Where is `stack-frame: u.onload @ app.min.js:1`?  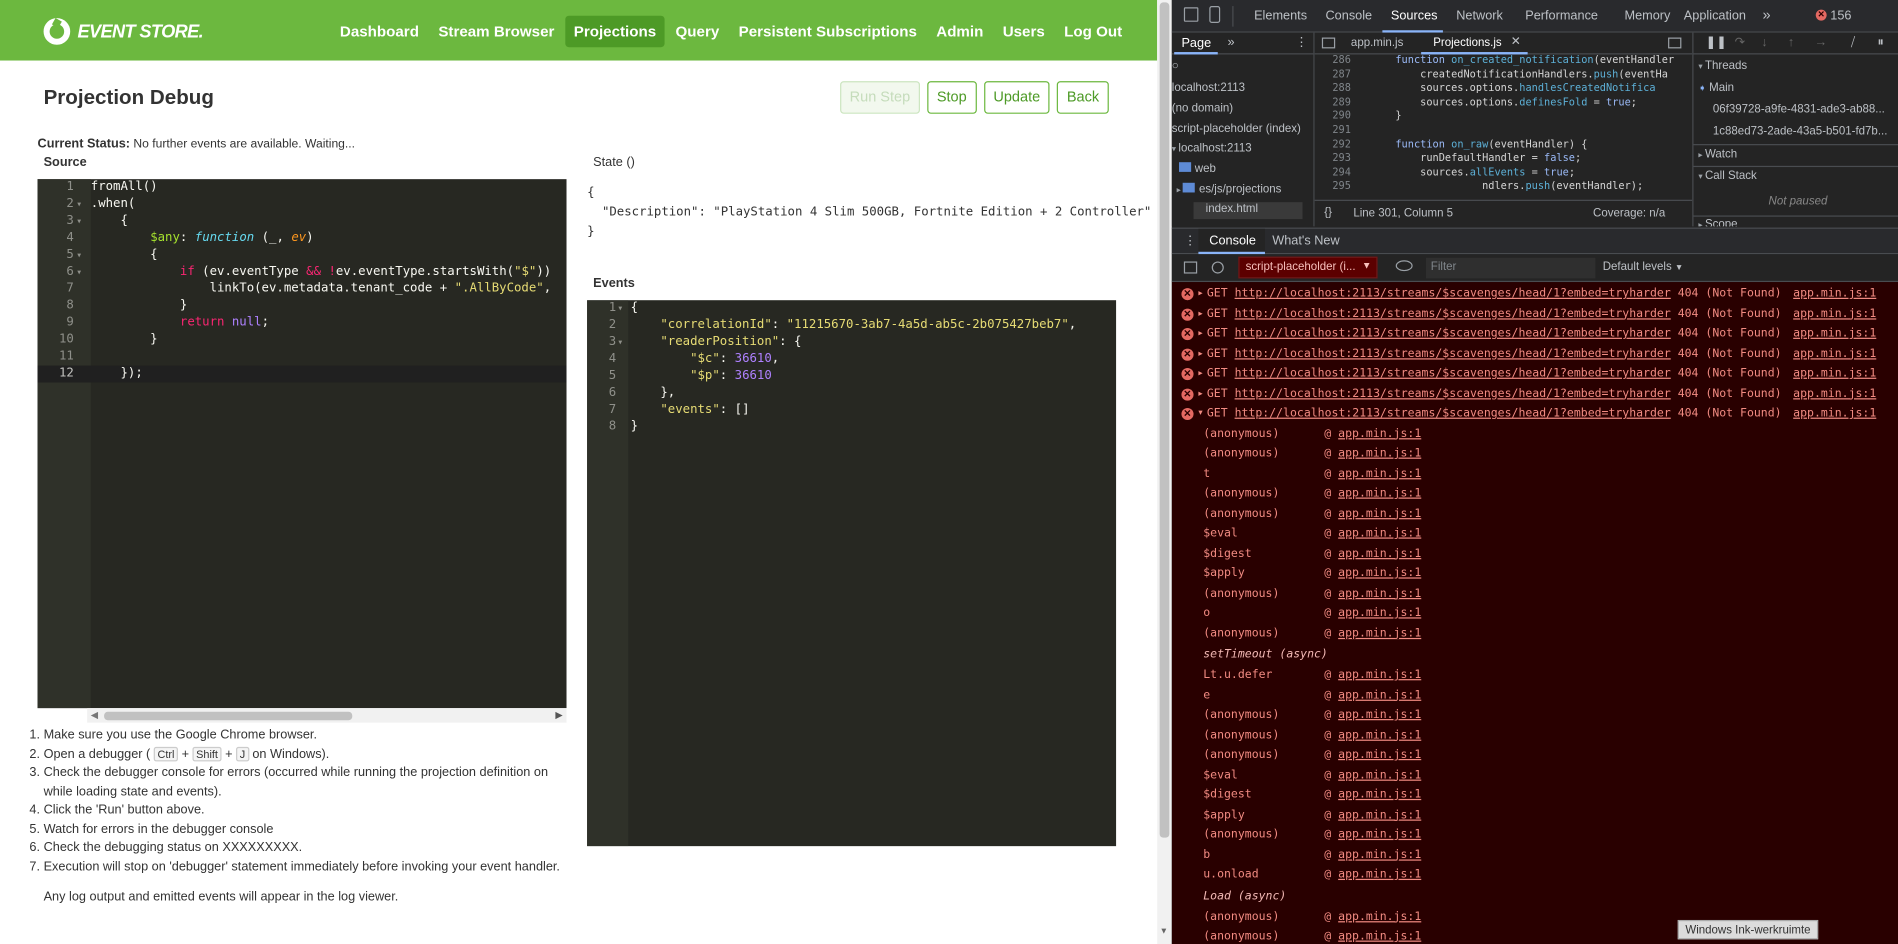 stack-frame: u.onload @ app.min.js:1 is located at coordinates (1312, 876).